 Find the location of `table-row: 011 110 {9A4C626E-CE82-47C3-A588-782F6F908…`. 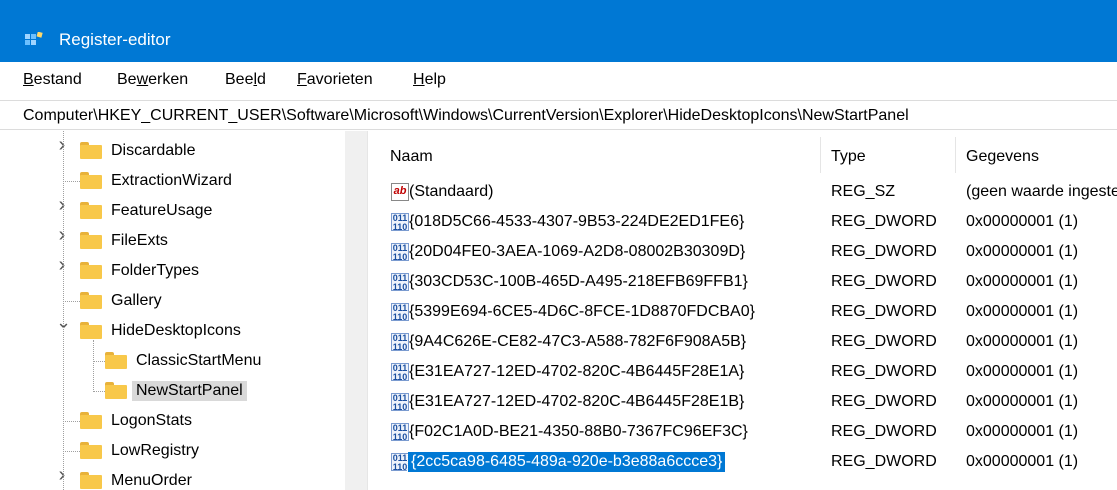

table-row: 011 110 {9A4C626E-CE82-47C3-A588-782F6F908… is located at coordinates (744, 342).